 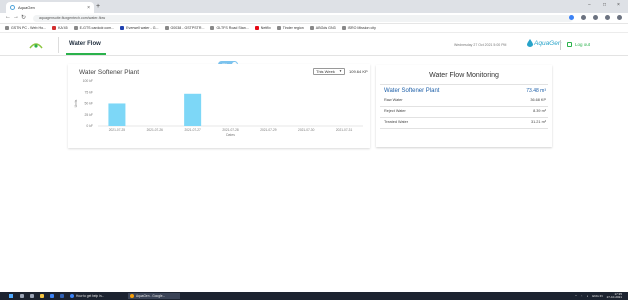 I want to click on clock: 17:35 27-10-2021, so click(x=614, y=296).